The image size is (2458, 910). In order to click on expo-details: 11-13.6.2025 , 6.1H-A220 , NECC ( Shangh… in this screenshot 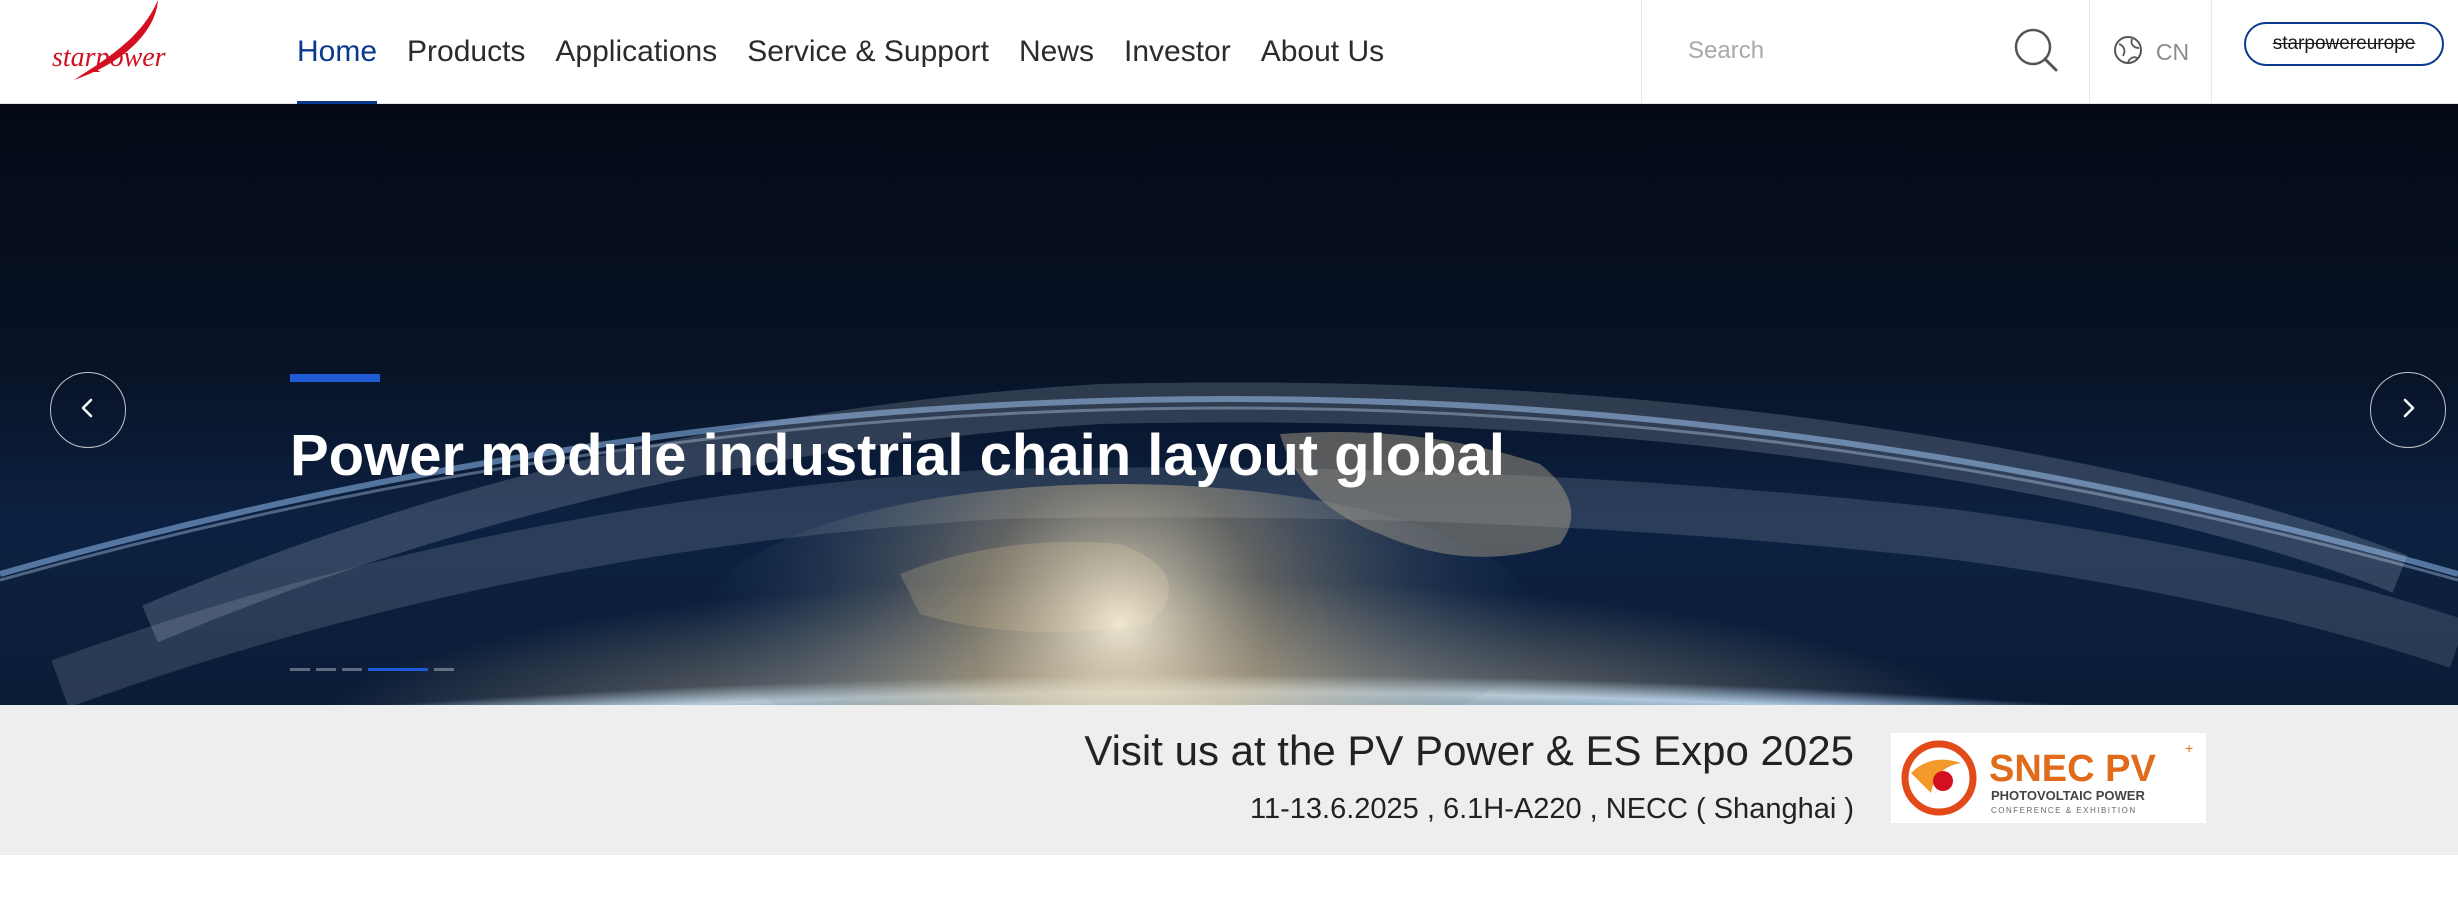, I will do `click(1552, 809)`.